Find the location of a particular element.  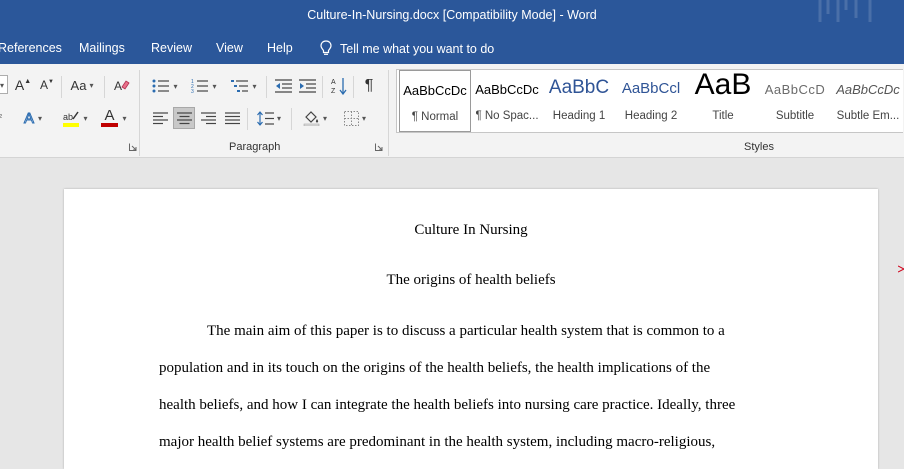

change-case-button: Aa ▾ is located at coordinates (82, 85).